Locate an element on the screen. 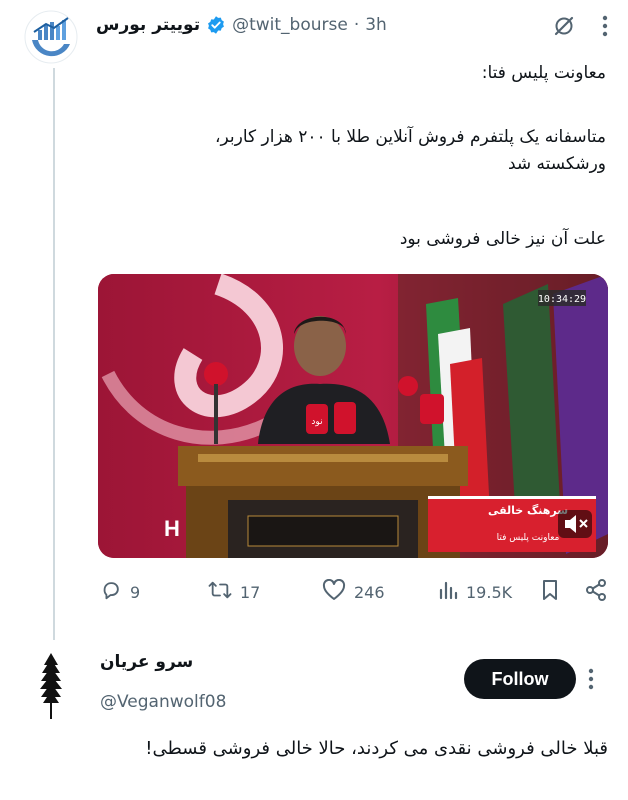 This screenshot has height=800, width=628. views-count: 19.5K is located at coordinates (489, 592).